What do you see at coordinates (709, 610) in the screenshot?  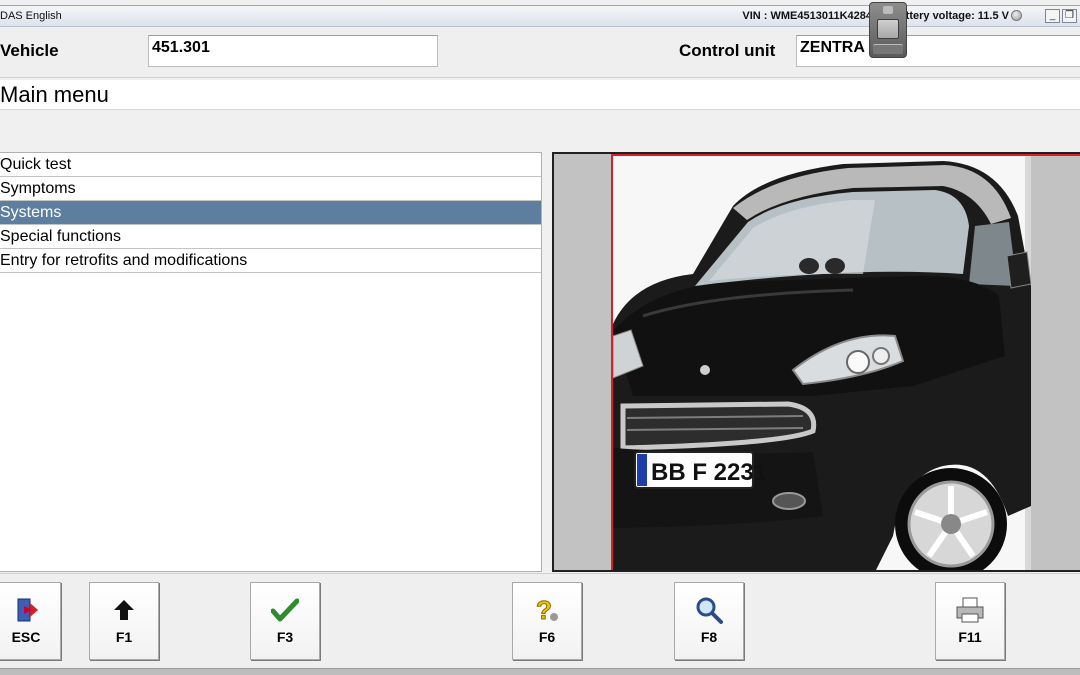 I see `magnifier-icon` at bounding box center [709, 610].